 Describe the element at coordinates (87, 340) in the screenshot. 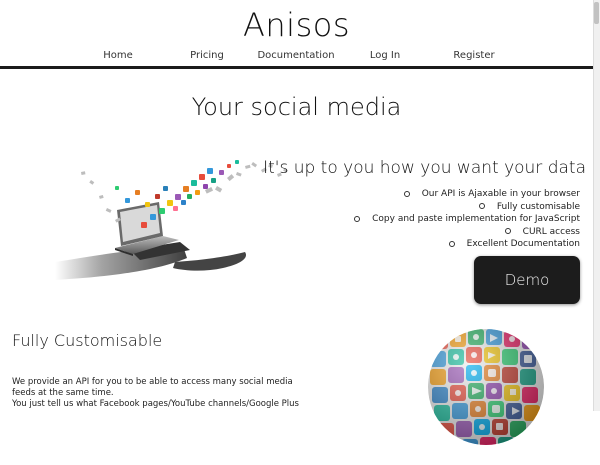

I see `section-title: Fully Customisable` at that location.